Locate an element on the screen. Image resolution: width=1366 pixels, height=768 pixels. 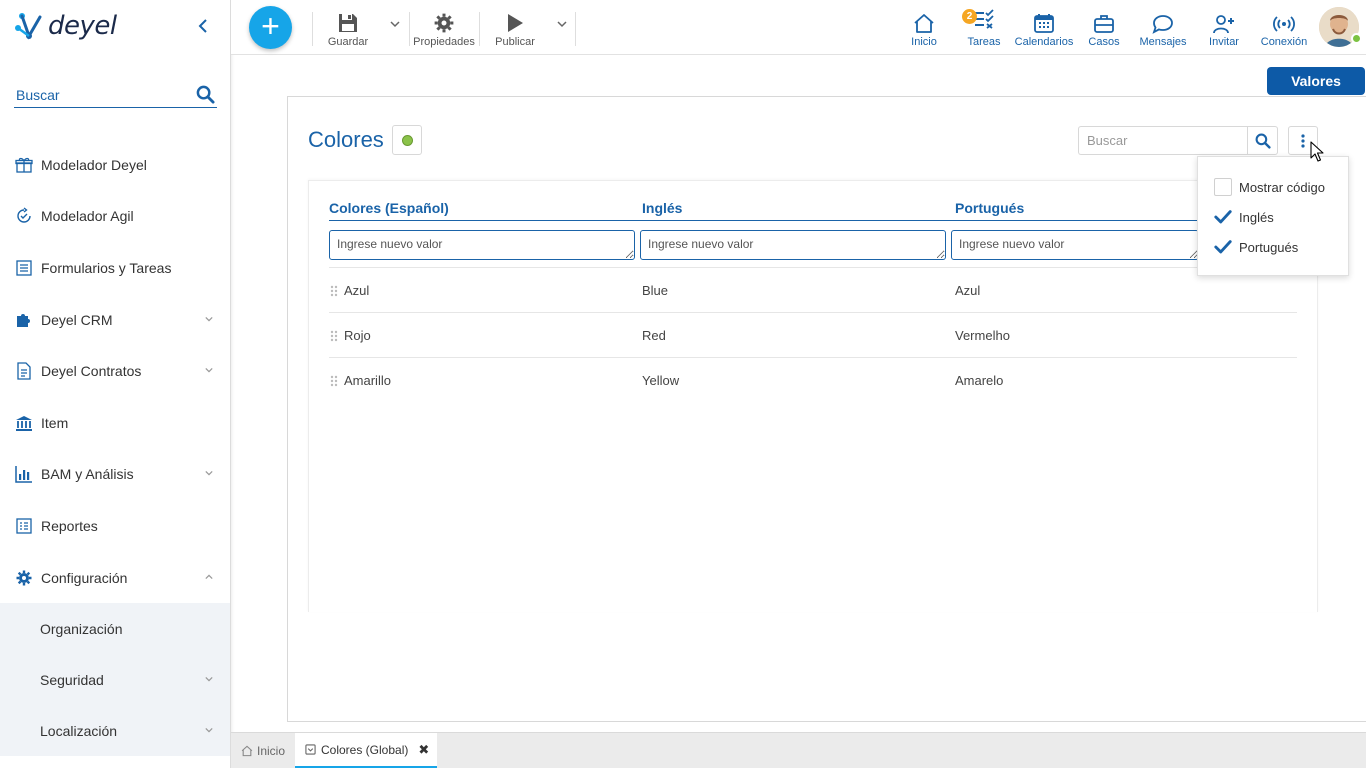
options-dropdown: Mostrar código Inglés Portugués is located at coordinates (1273, 216).